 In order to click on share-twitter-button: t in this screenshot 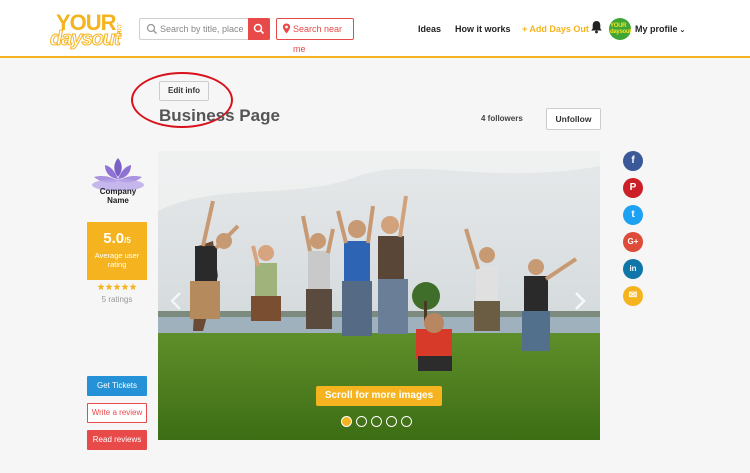, I will do `click(633, 215)`.